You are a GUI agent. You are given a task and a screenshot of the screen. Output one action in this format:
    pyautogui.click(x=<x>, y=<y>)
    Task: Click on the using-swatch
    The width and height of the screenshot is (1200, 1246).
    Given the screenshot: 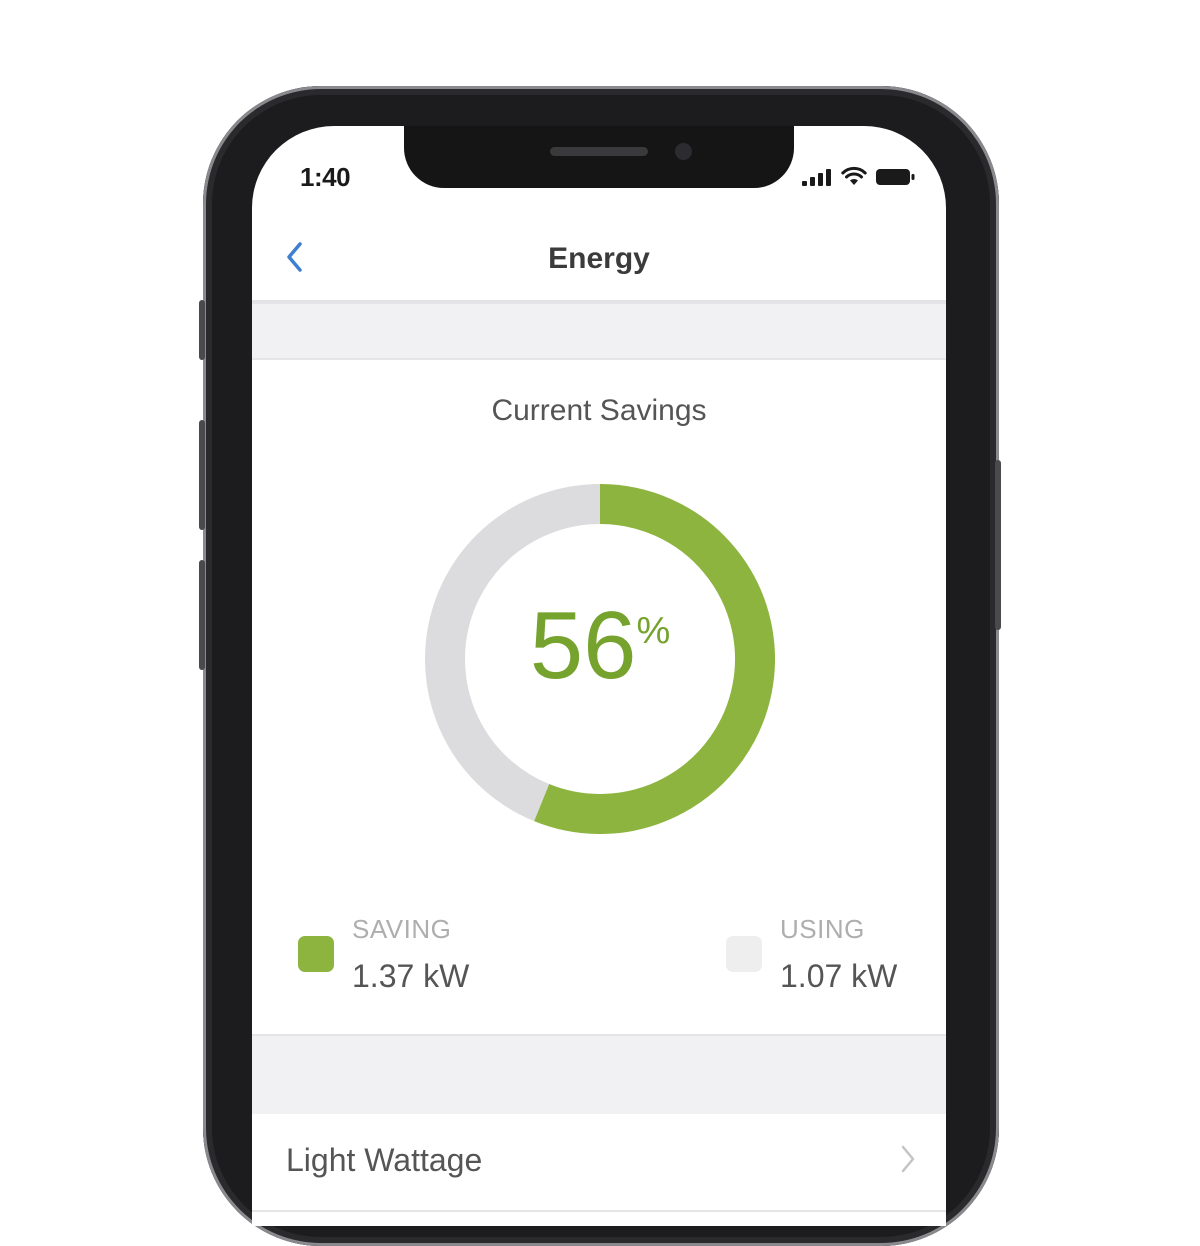 What is the action you would take?
    pyautogui.click(x=744, y=954)
    